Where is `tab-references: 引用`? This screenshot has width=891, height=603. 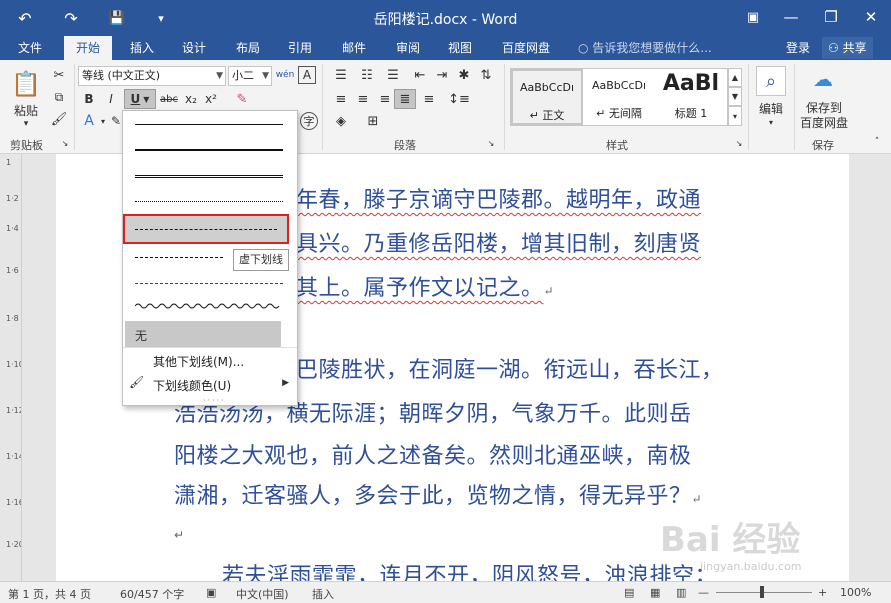 tab-references: 引用 is located at coordinates (300, 48).